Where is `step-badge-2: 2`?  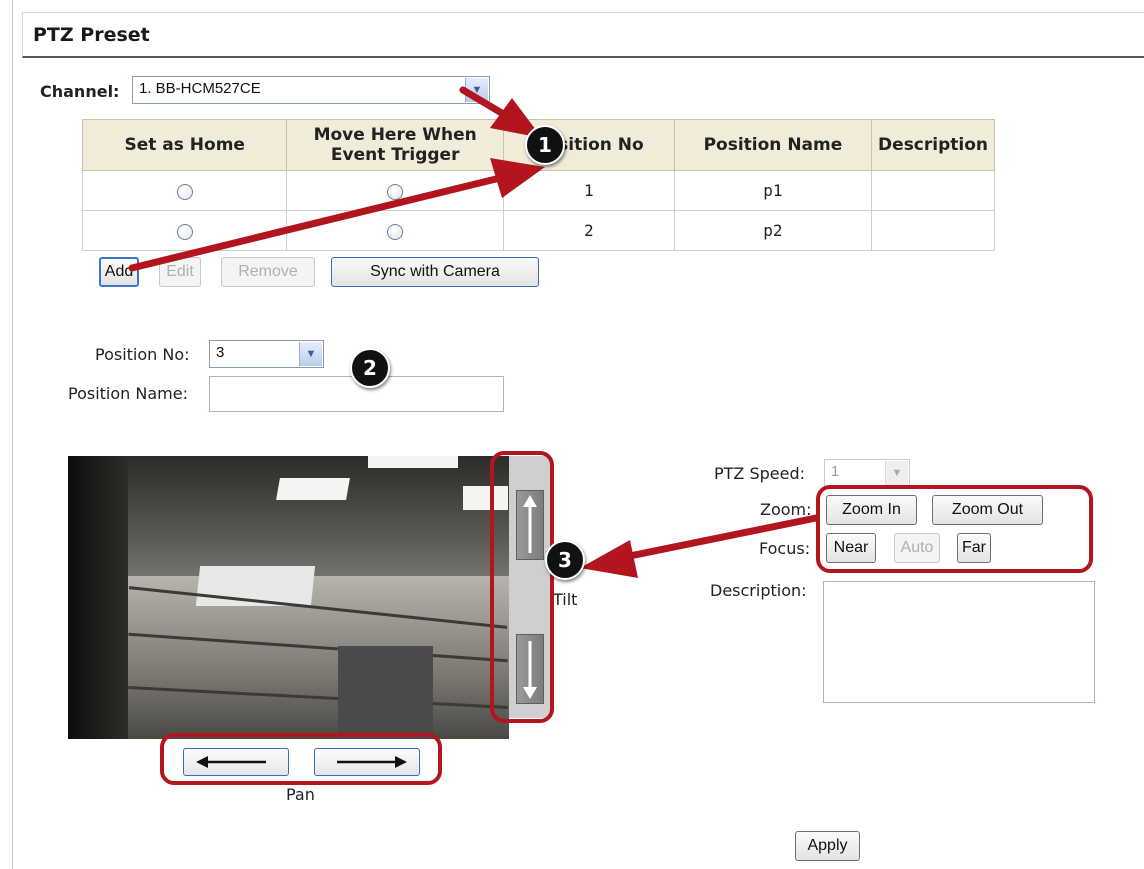 step-badge-2: 2 is located at coordinates (370, 368).